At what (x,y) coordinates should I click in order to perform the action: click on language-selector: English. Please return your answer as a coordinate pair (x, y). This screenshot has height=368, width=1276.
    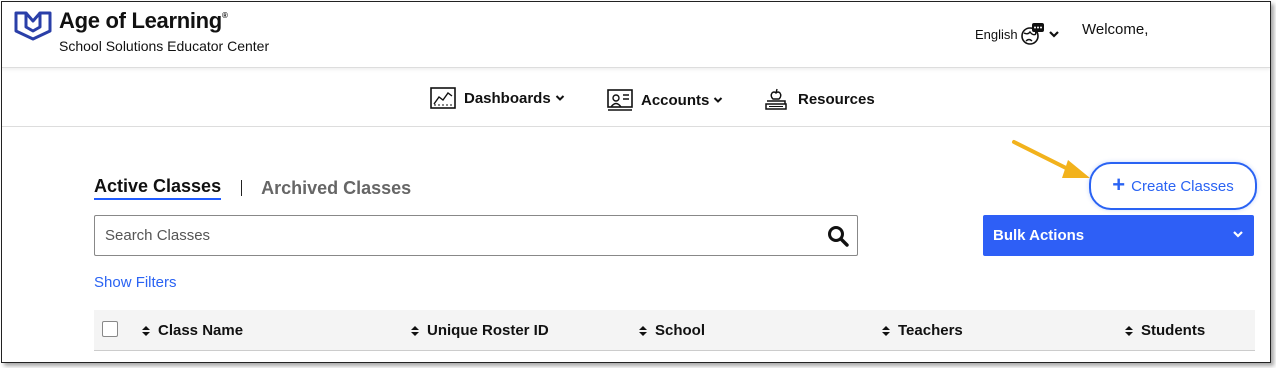
    Looking at the image, I should click on (1017, 34).